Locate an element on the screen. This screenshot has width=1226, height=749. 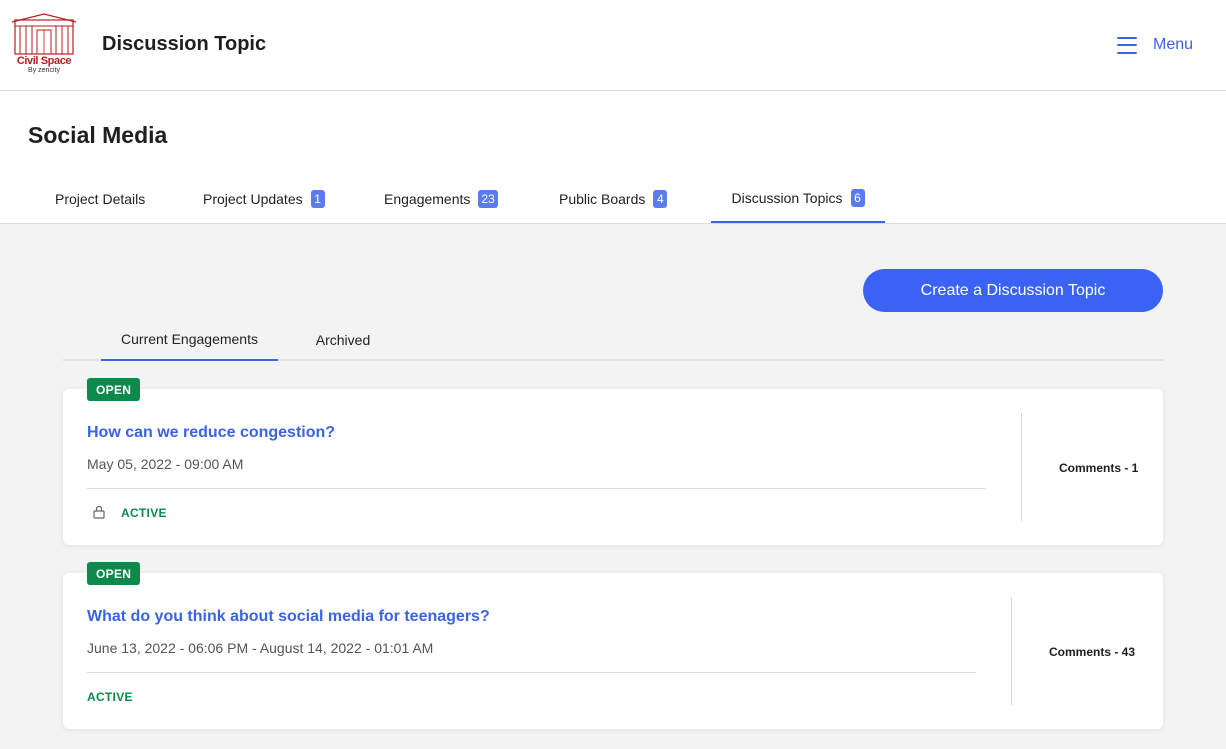
hamburger-icon is located at coordinates (1127, 45).